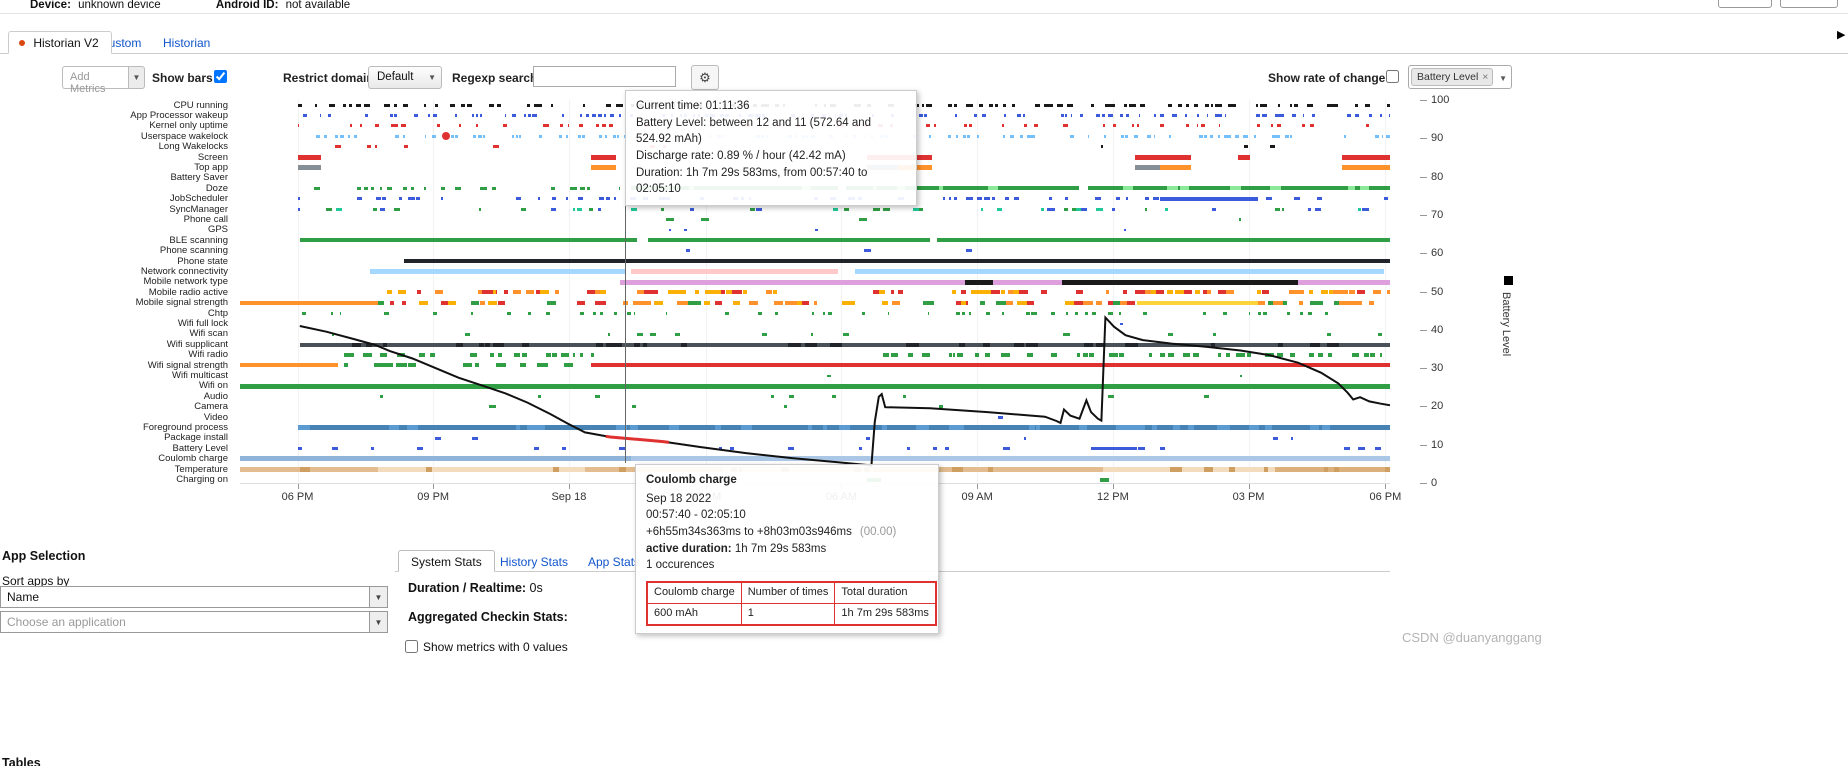 This screenshot has height=766, width=1848. Describe the element at coordinates (815, 376) in the screenshot. I see `timeline-row-wifi-multicast` at that location.